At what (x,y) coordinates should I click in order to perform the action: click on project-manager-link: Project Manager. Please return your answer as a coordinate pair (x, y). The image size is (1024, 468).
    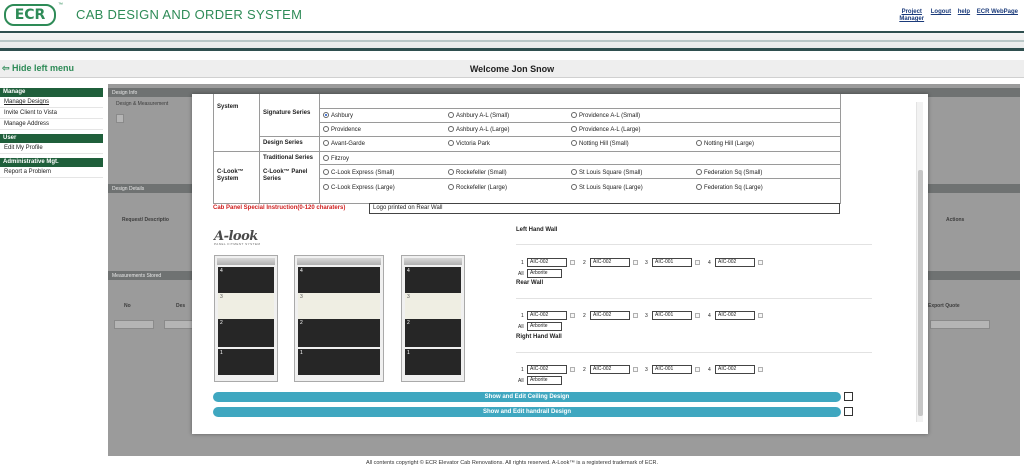
    Looking at the image, I should click on (911, 16).